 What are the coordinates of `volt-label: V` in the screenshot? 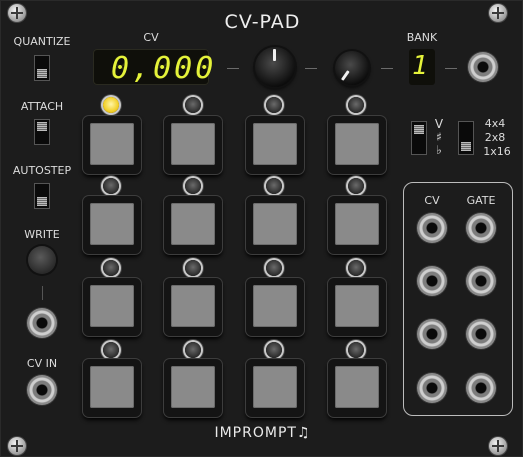 It's located at (439, 124).